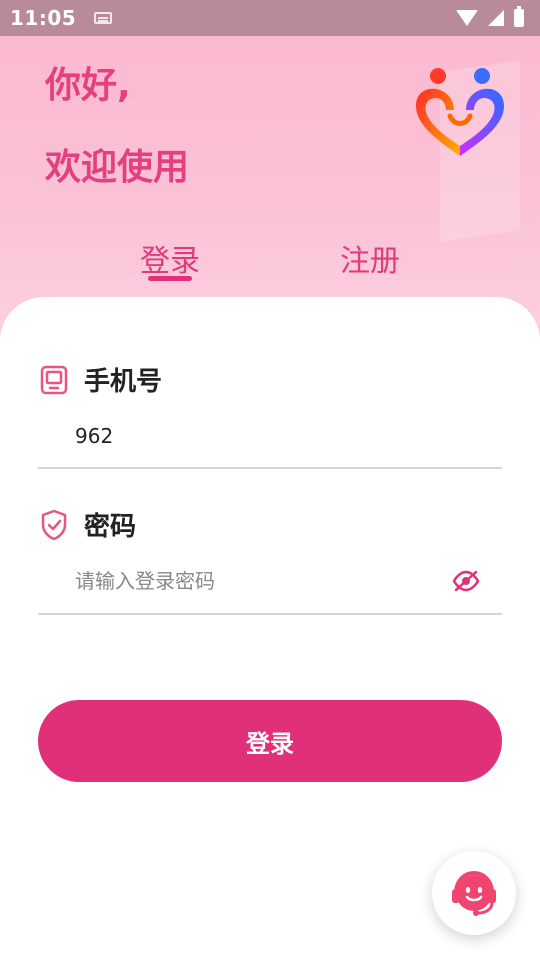  I want to click on customer-service-button, so click(474, 893).